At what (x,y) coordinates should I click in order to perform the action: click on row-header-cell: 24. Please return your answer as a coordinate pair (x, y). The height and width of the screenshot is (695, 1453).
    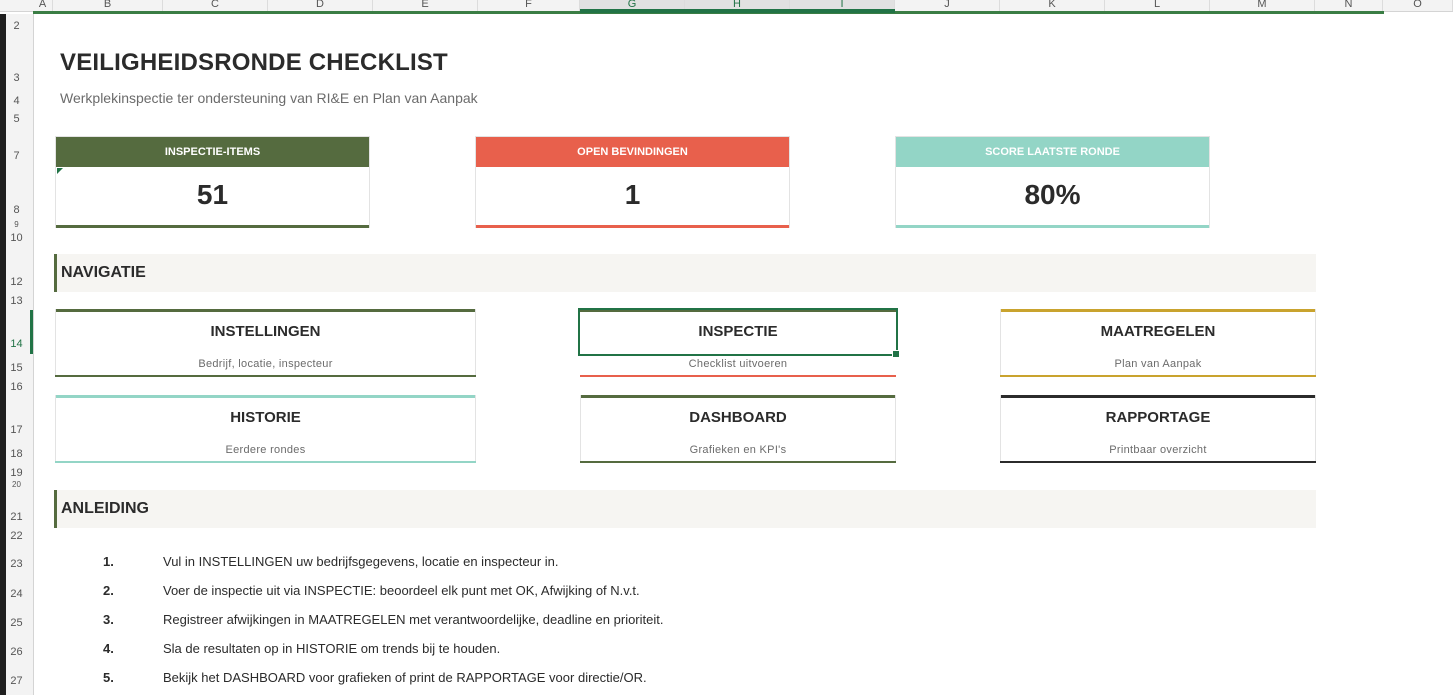
    Looking at the image, I should click on (16, 594).